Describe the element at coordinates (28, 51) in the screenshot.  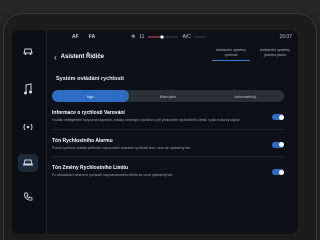
I see `car-icon` at that location.